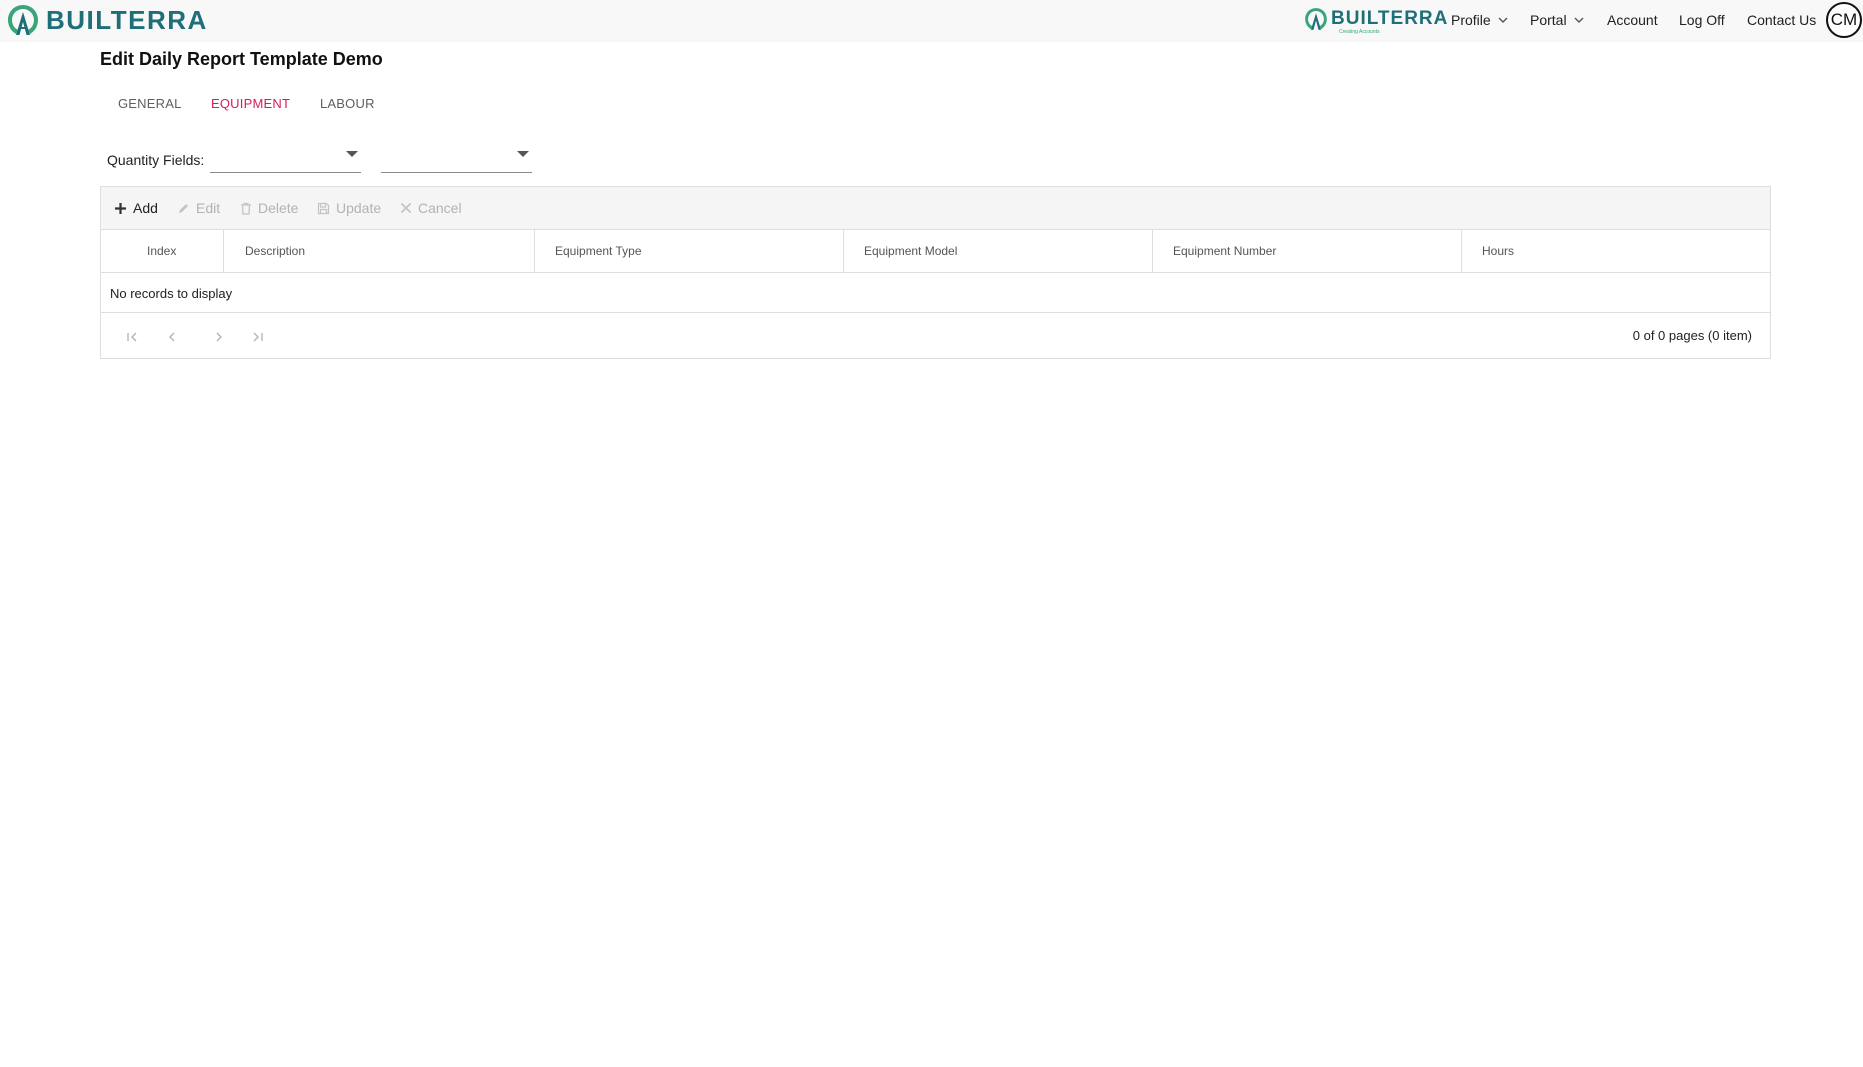  Describe the element at coordinates (1471, 20) in the screenshot. I see `nav-profile-label: Profile` at that location.